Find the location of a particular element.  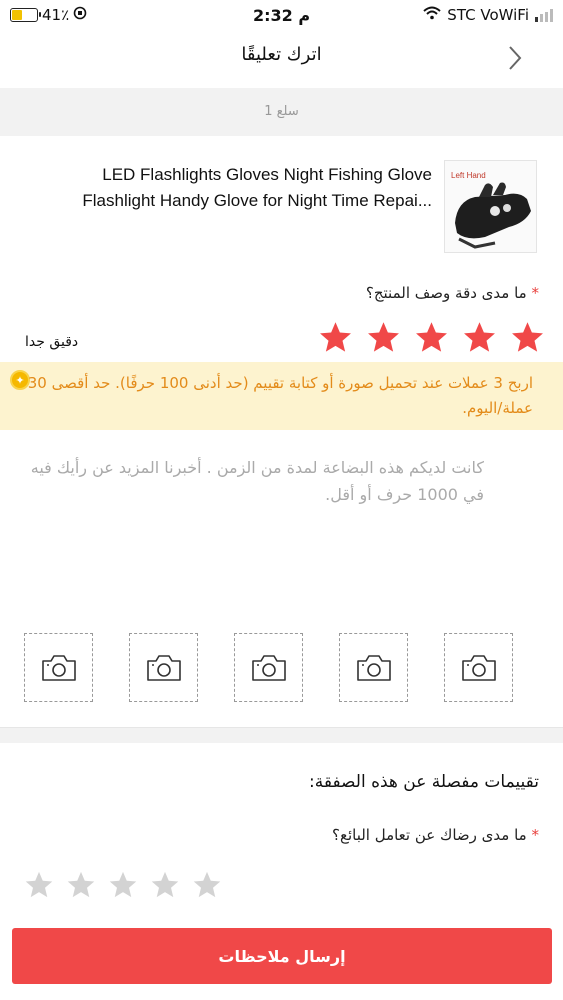

question-text: ما مدى دقة وصف المنتج؟ is located at coordinates (446, 293).